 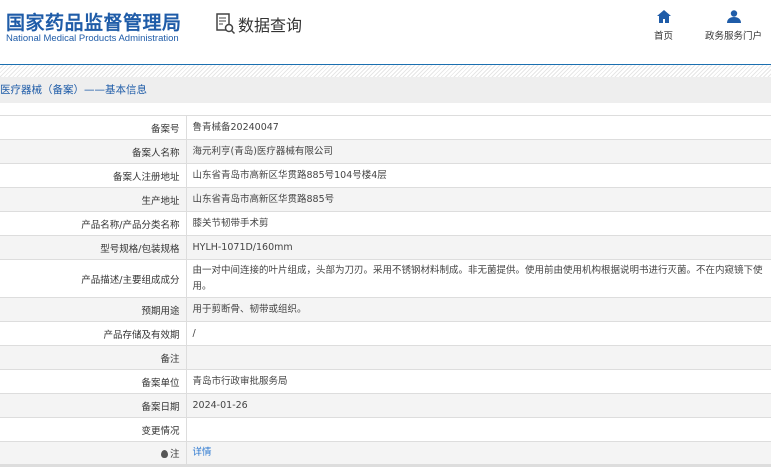 I want to click on row-label-text: 生产地址, so click(x=160, y=201).